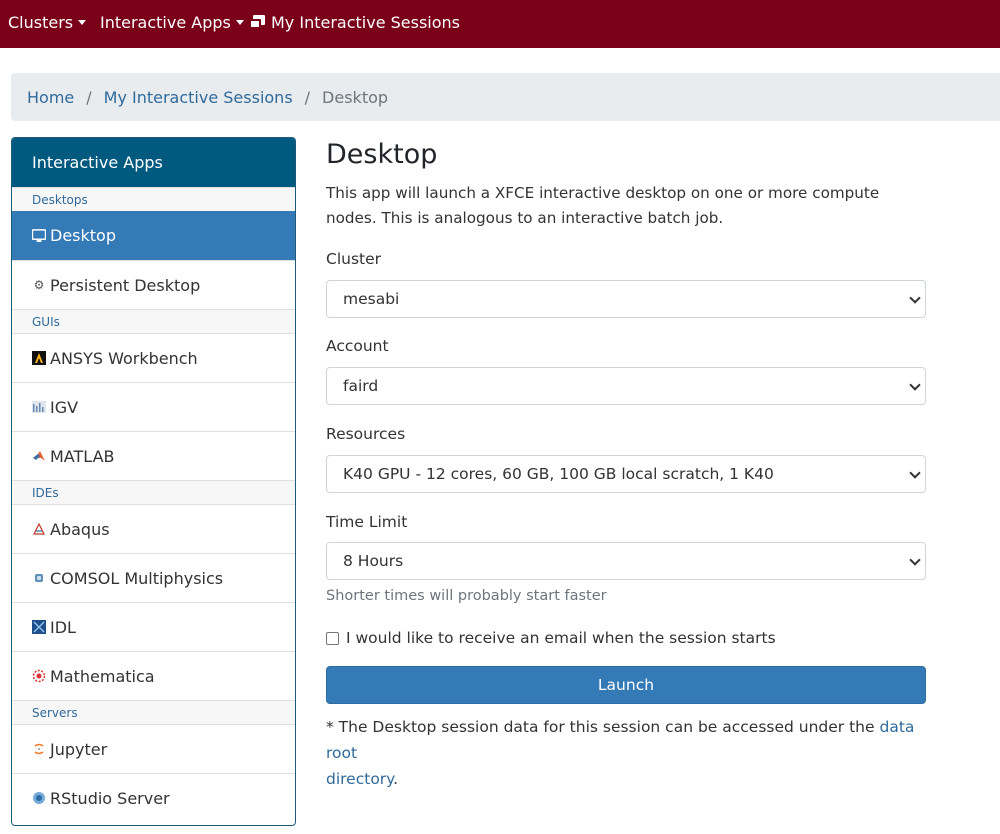  I want to click on monitor-icon, so click(39, 235).